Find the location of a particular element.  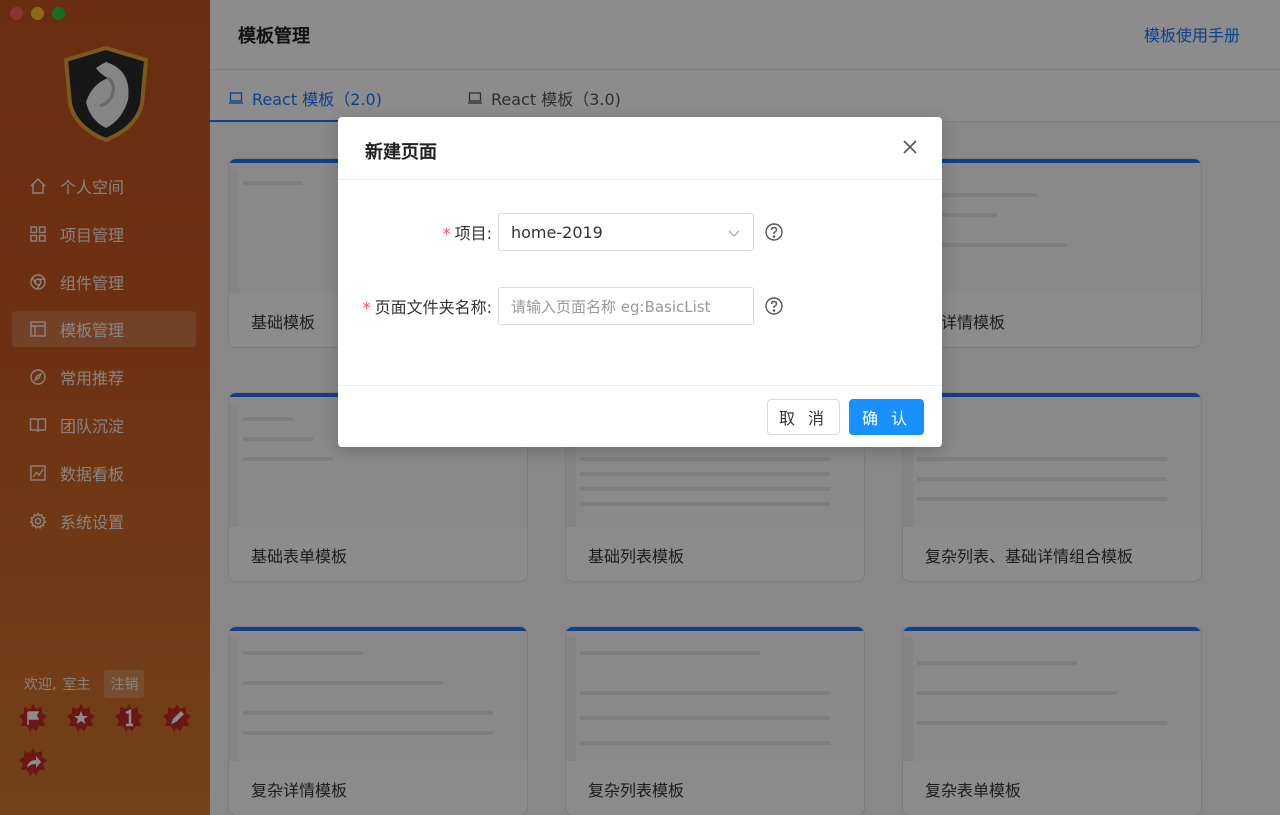

cancel-button: 取 消 is located at coordinates (803, 417).